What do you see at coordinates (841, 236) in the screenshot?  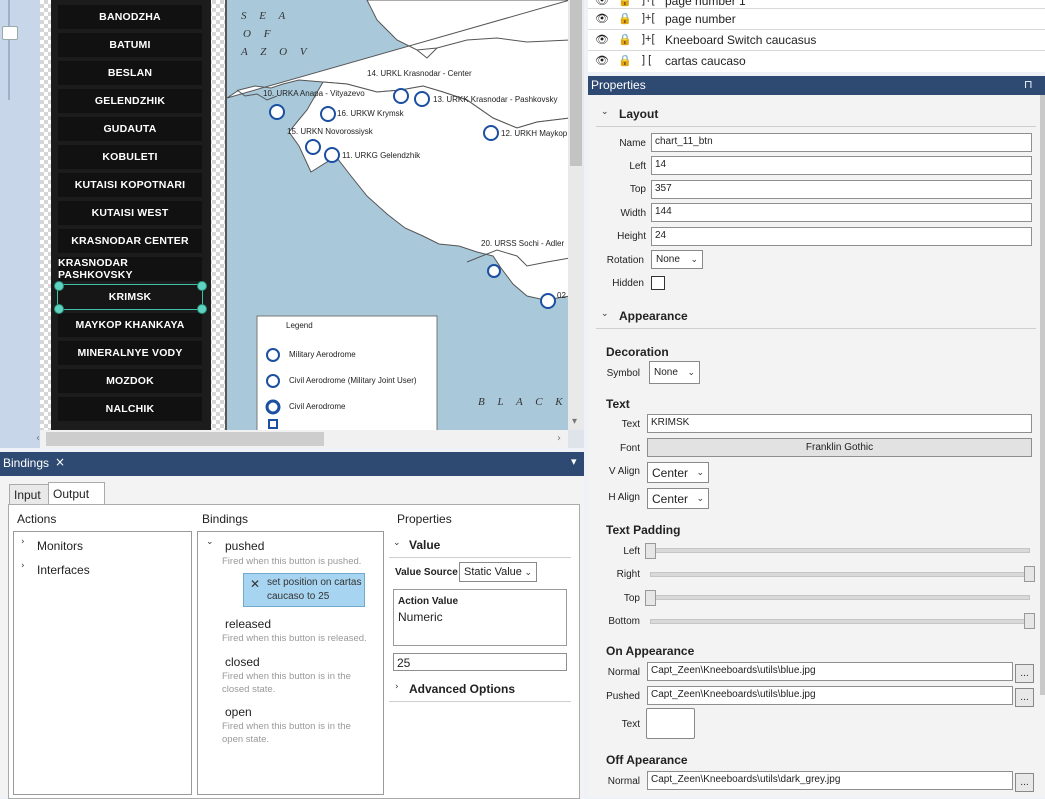 I see `height-input: 24` at bounding box center [841, 236].